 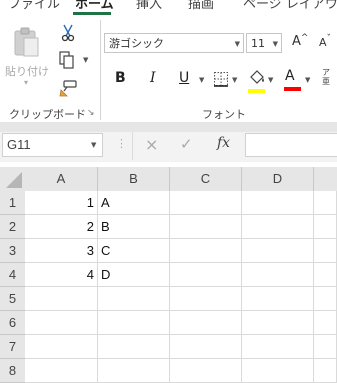 What do you see at coordinates (206, 227) in the screenshot?
I see `cell-c2` at bounding box center [206, 227].